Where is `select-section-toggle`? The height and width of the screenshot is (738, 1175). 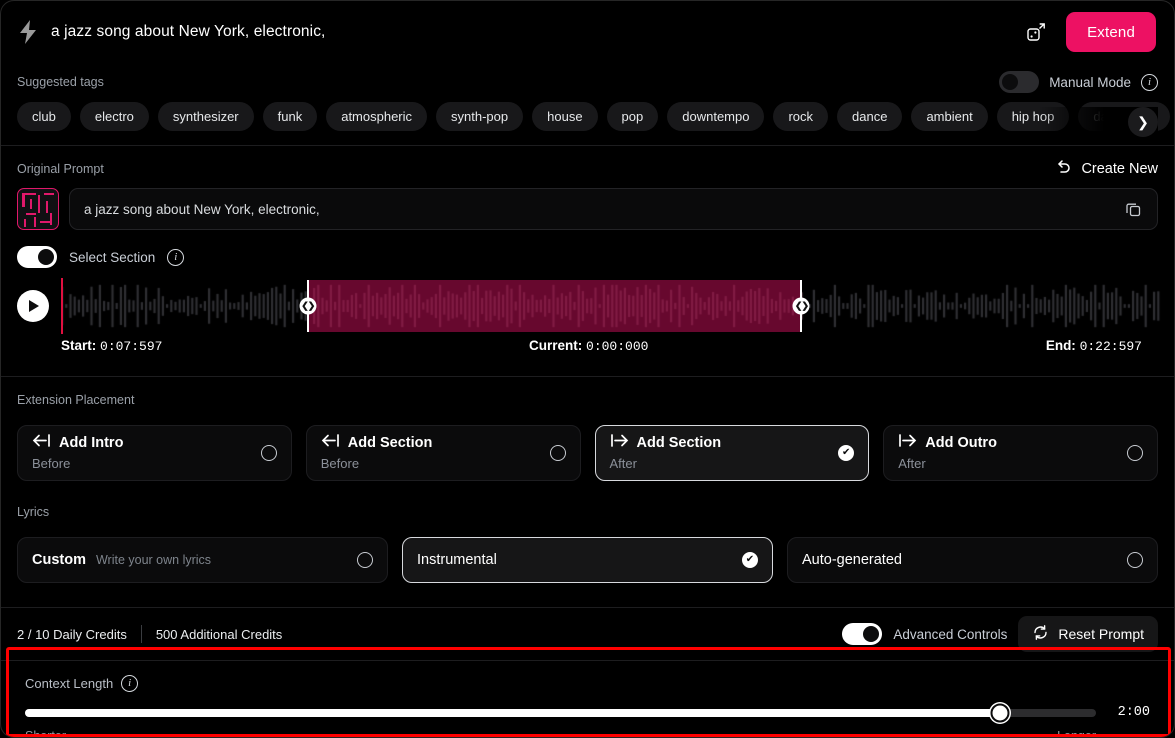 select-section-toggle is located at coordinates (37, 257).